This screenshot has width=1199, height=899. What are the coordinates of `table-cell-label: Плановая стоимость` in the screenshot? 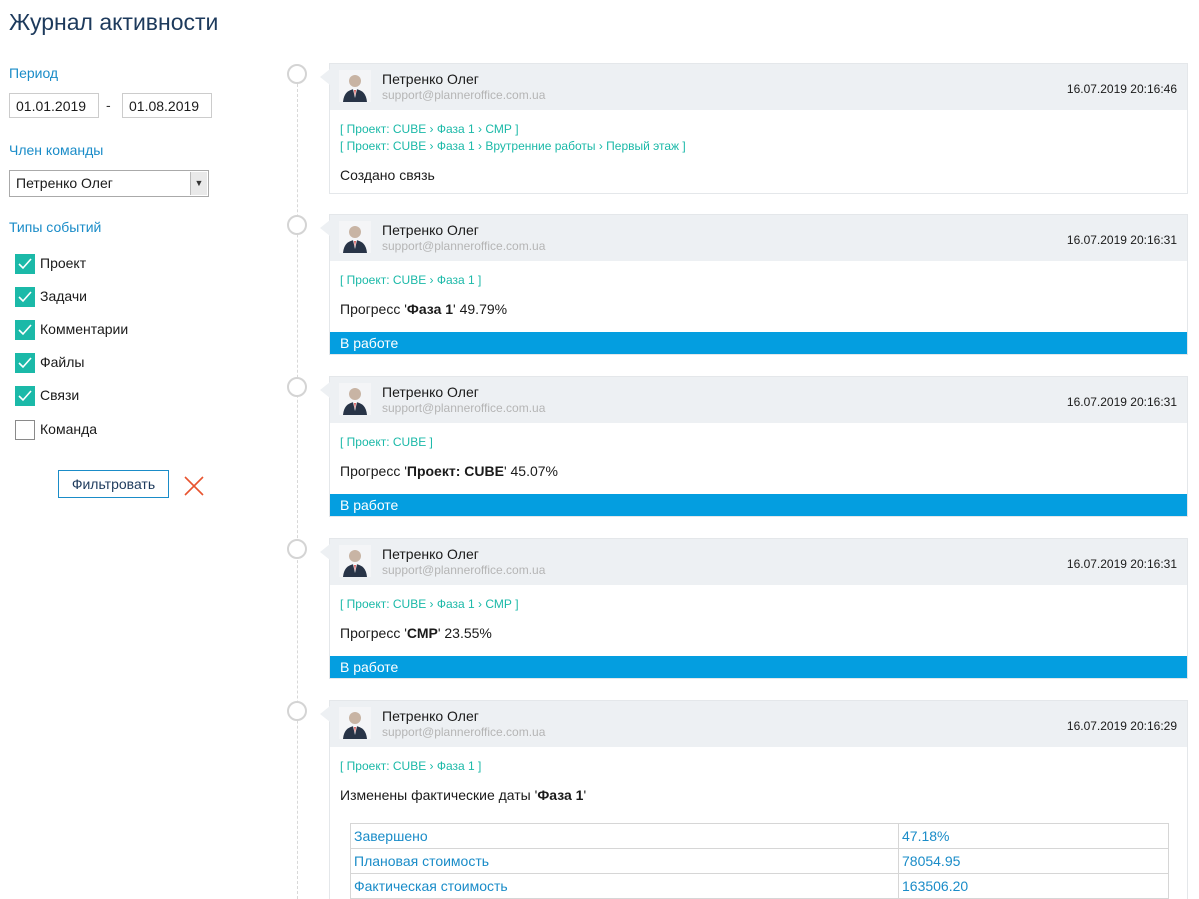 It's located at (624, 861).